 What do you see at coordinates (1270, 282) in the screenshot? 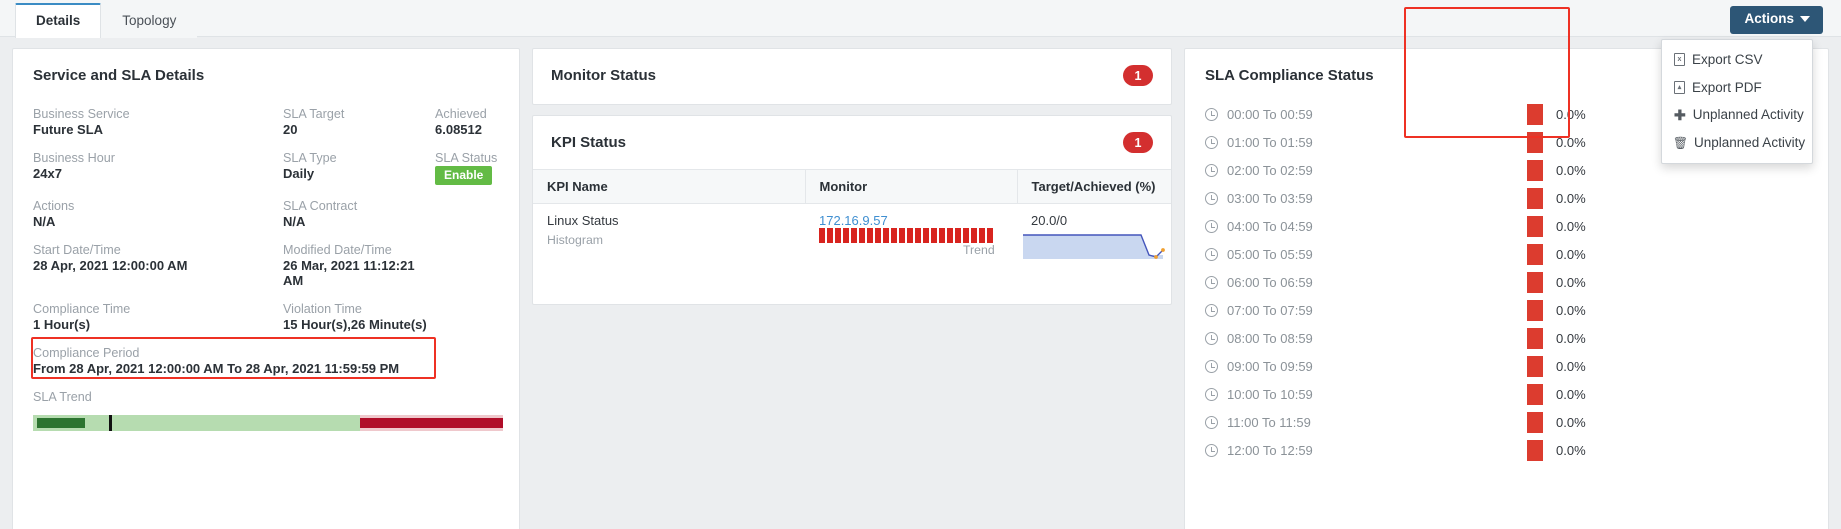
I see `sla-time-range: 06:00 To 06:59` at bounding box center [1270, 282].